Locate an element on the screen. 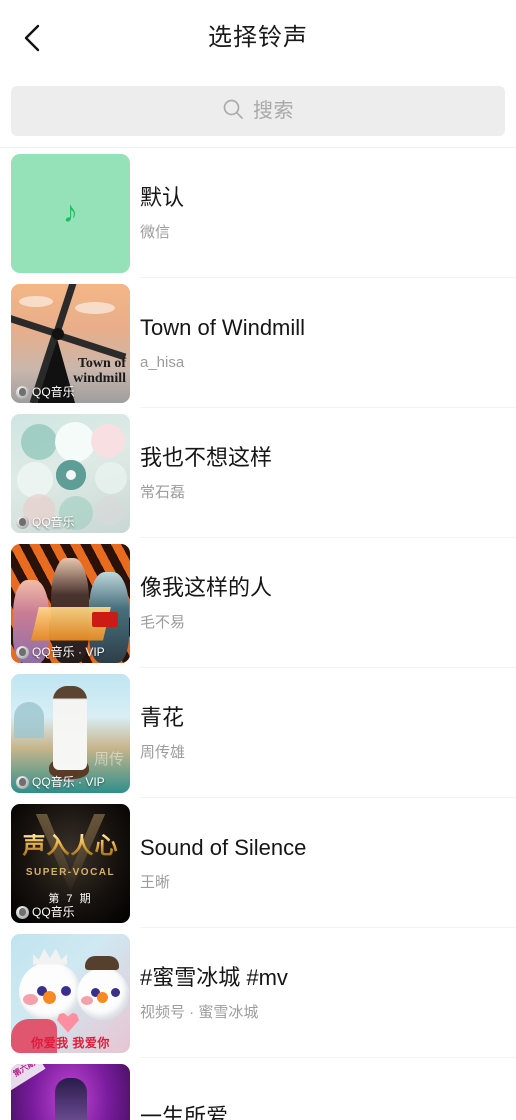  list-item-text: 一生所爱 is located at coordinates (328, 1089).